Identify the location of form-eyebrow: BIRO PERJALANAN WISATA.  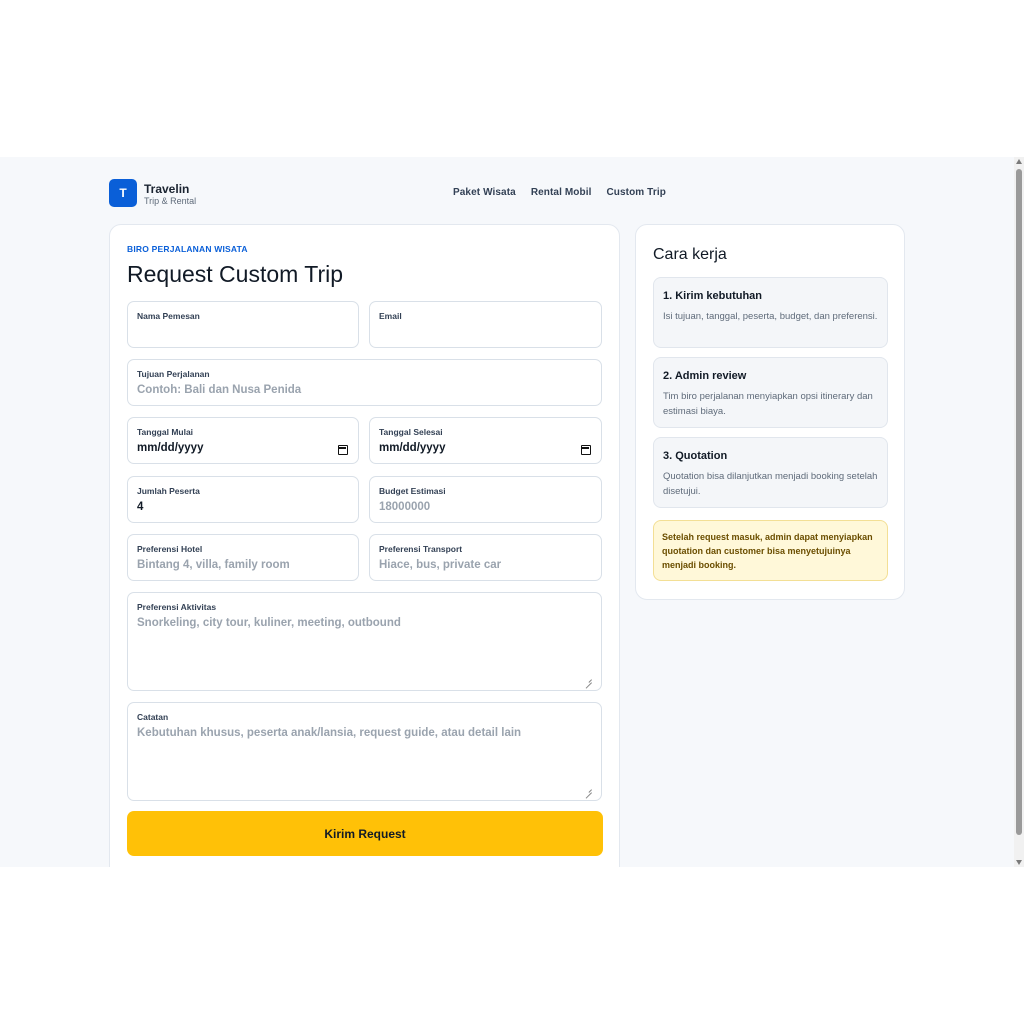
(187, 249).